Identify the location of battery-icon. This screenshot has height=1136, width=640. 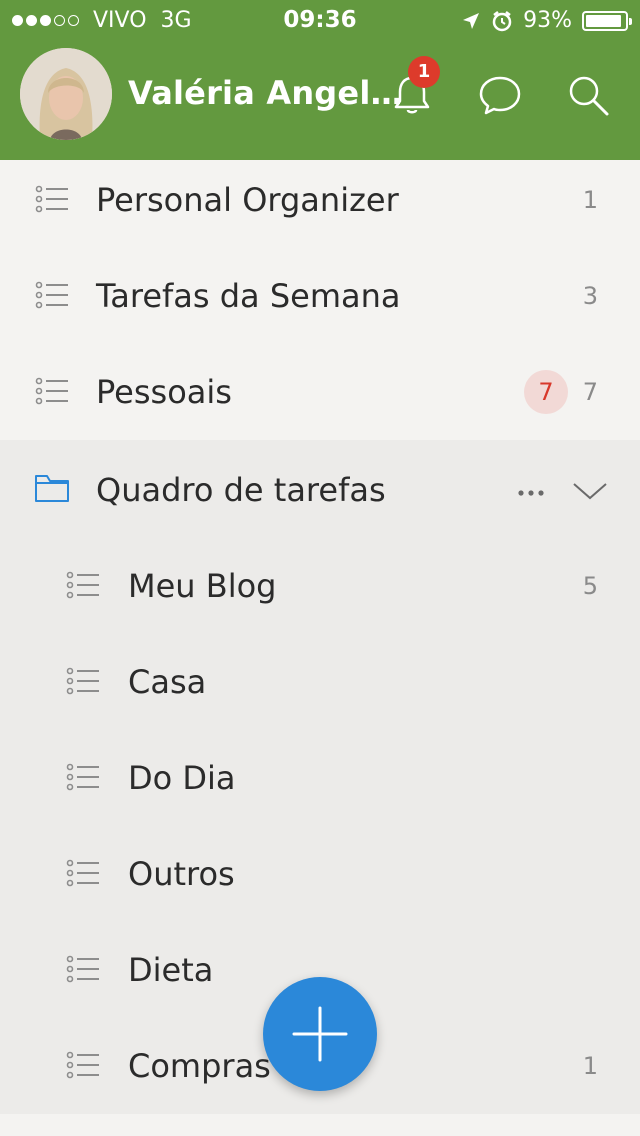
(607, 20).